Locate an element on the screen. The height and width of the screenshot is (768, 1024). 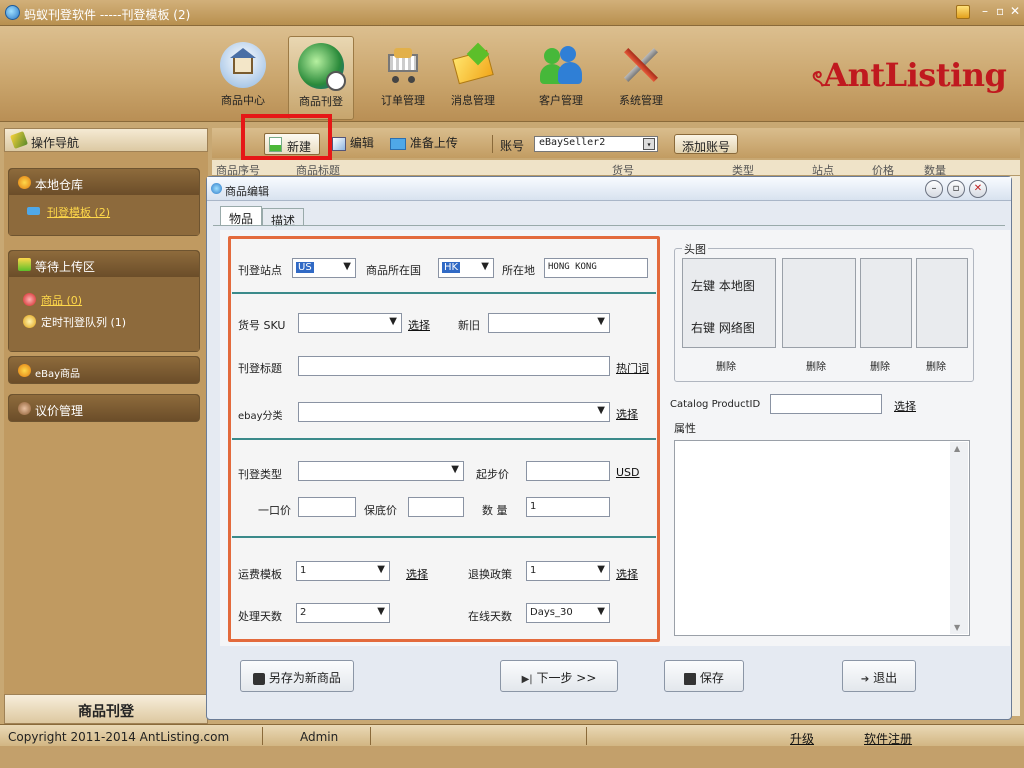
country-select: HK ▼ is located at coordinates (466, 268).